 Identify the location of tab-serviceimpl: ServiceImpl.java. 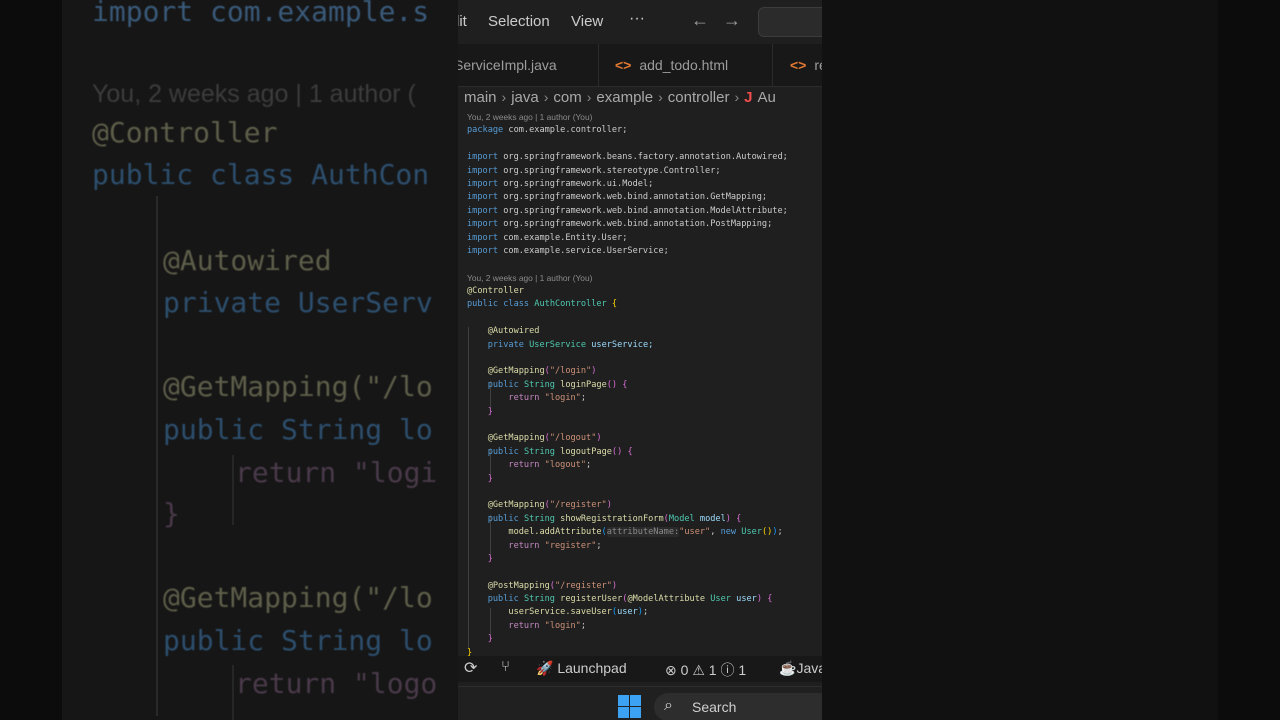
(507, 65).